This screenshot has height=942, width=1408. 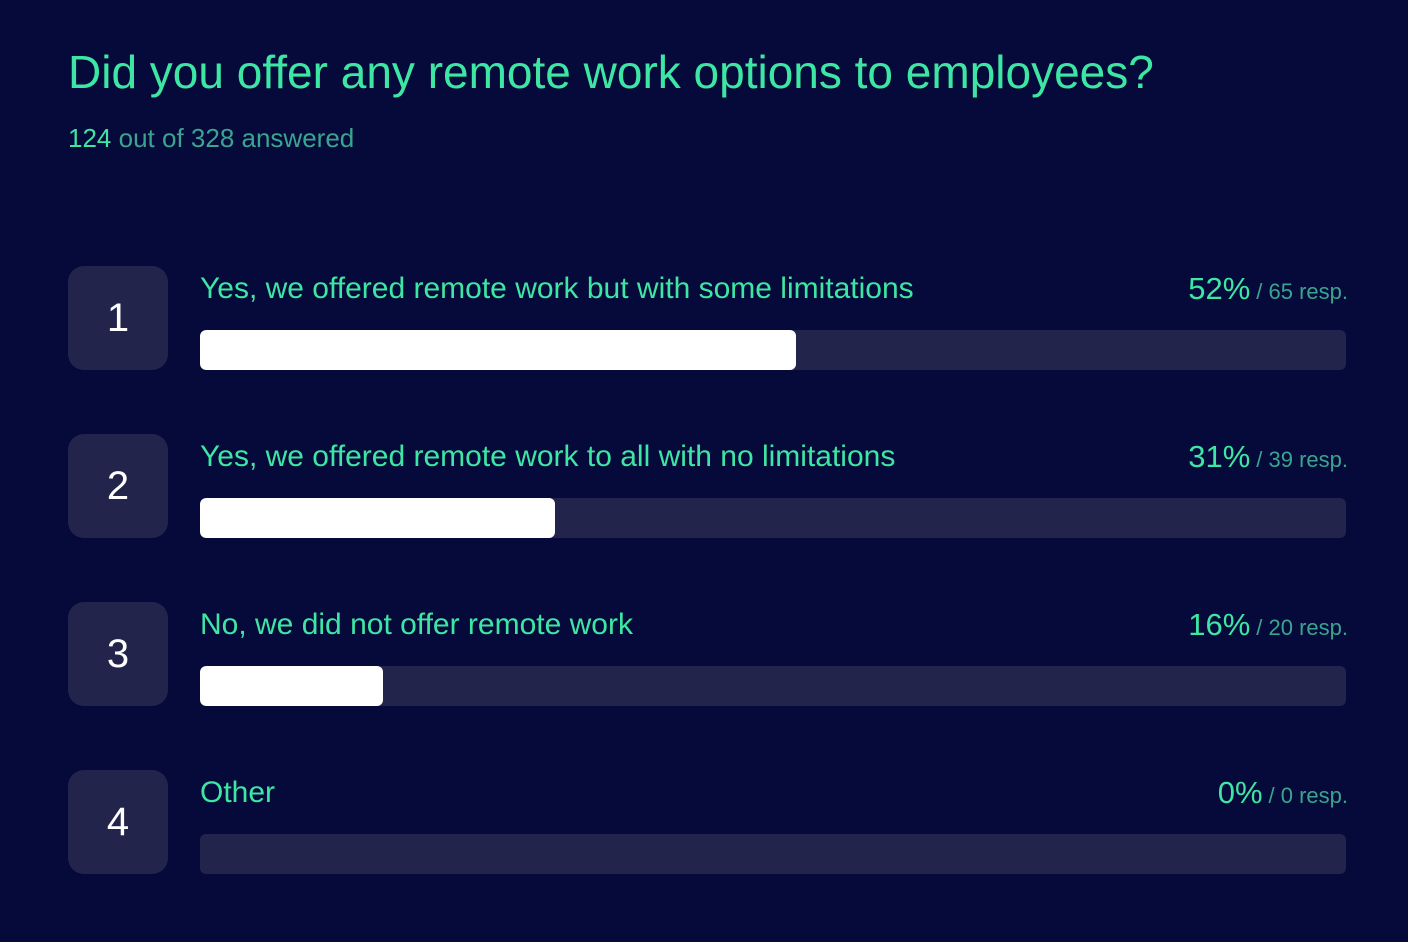 I want to click on answer-option-4: 4 Other 0%/ 0 resp., so click(x=708, y=822).